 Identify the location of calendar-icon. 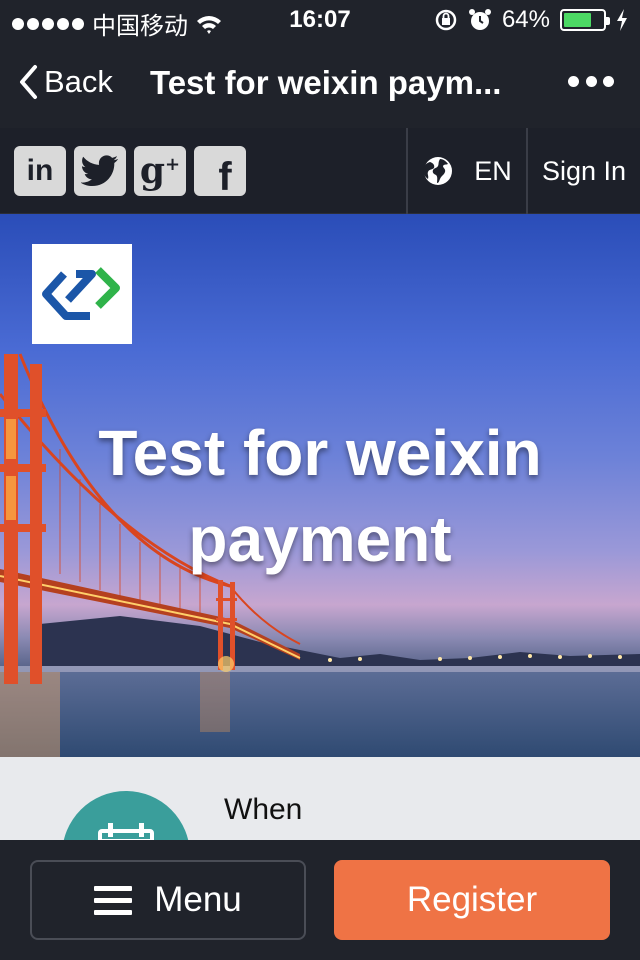
(126, 831).